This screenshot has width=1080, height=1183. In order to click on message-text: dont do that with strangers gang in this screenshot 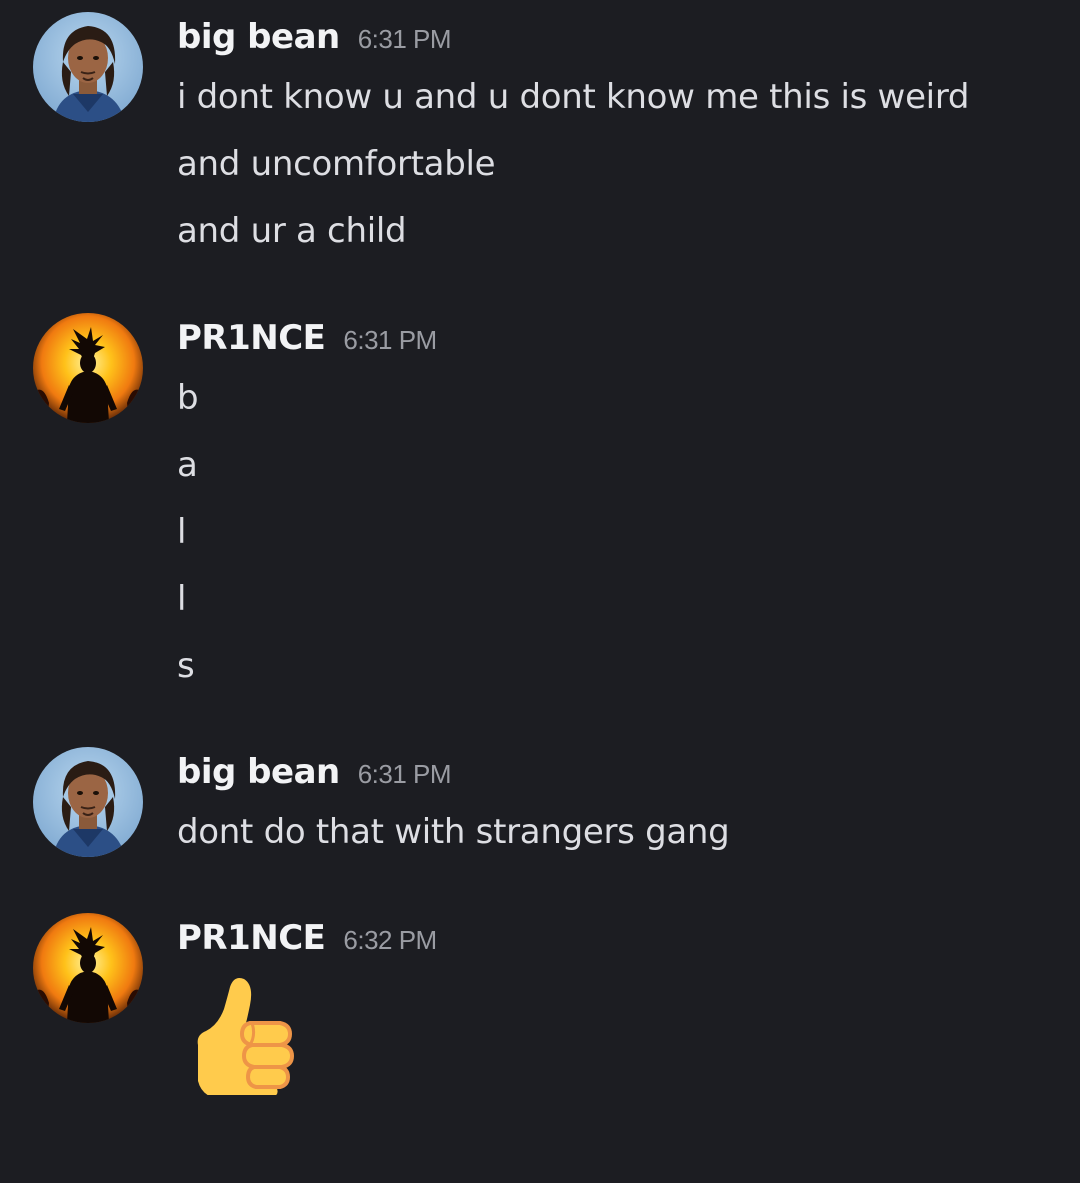, I will do `click(453, 832)`.